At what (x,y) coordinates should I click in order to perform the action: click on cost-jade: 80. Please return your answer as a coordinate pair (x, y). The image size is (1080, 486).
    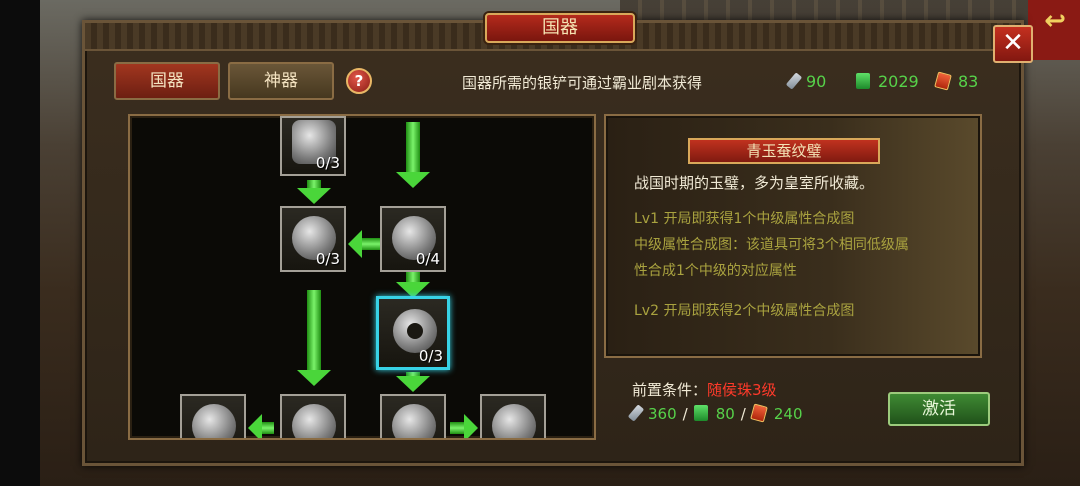
    Looking at the image, I should click on (725, 414).